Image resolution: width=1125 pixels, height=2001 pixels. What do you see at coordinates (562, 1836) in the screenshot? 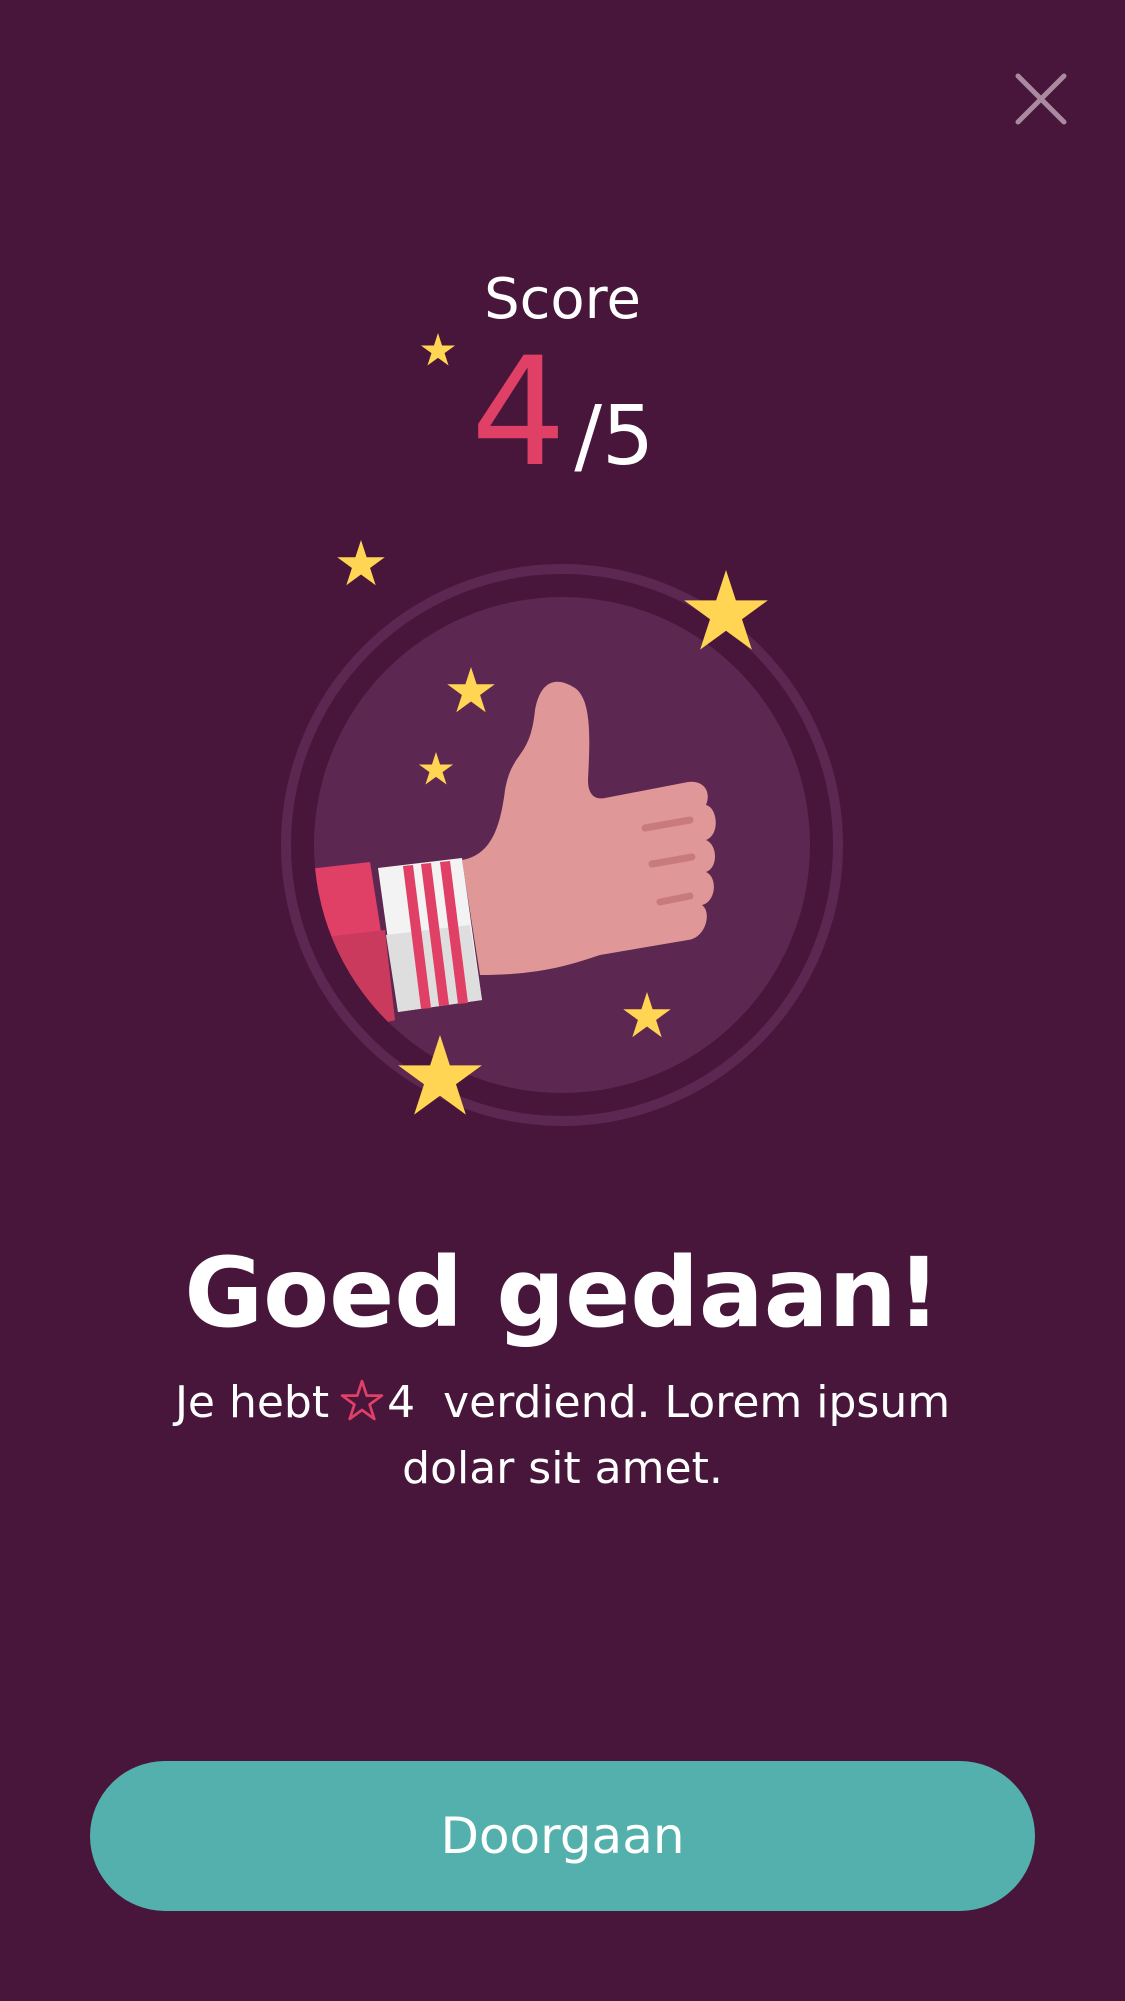
I see `continue-button: Doorgaan` at bounding box center [562, 1836].